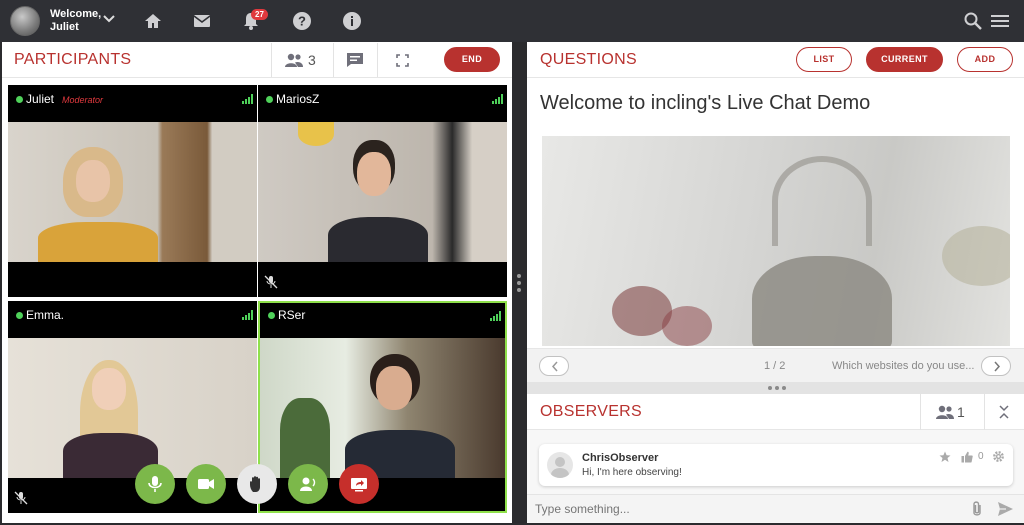  Describe the element at coordinates (259, 14) in the screenshot. I see `notification-badge: 27` at that location.